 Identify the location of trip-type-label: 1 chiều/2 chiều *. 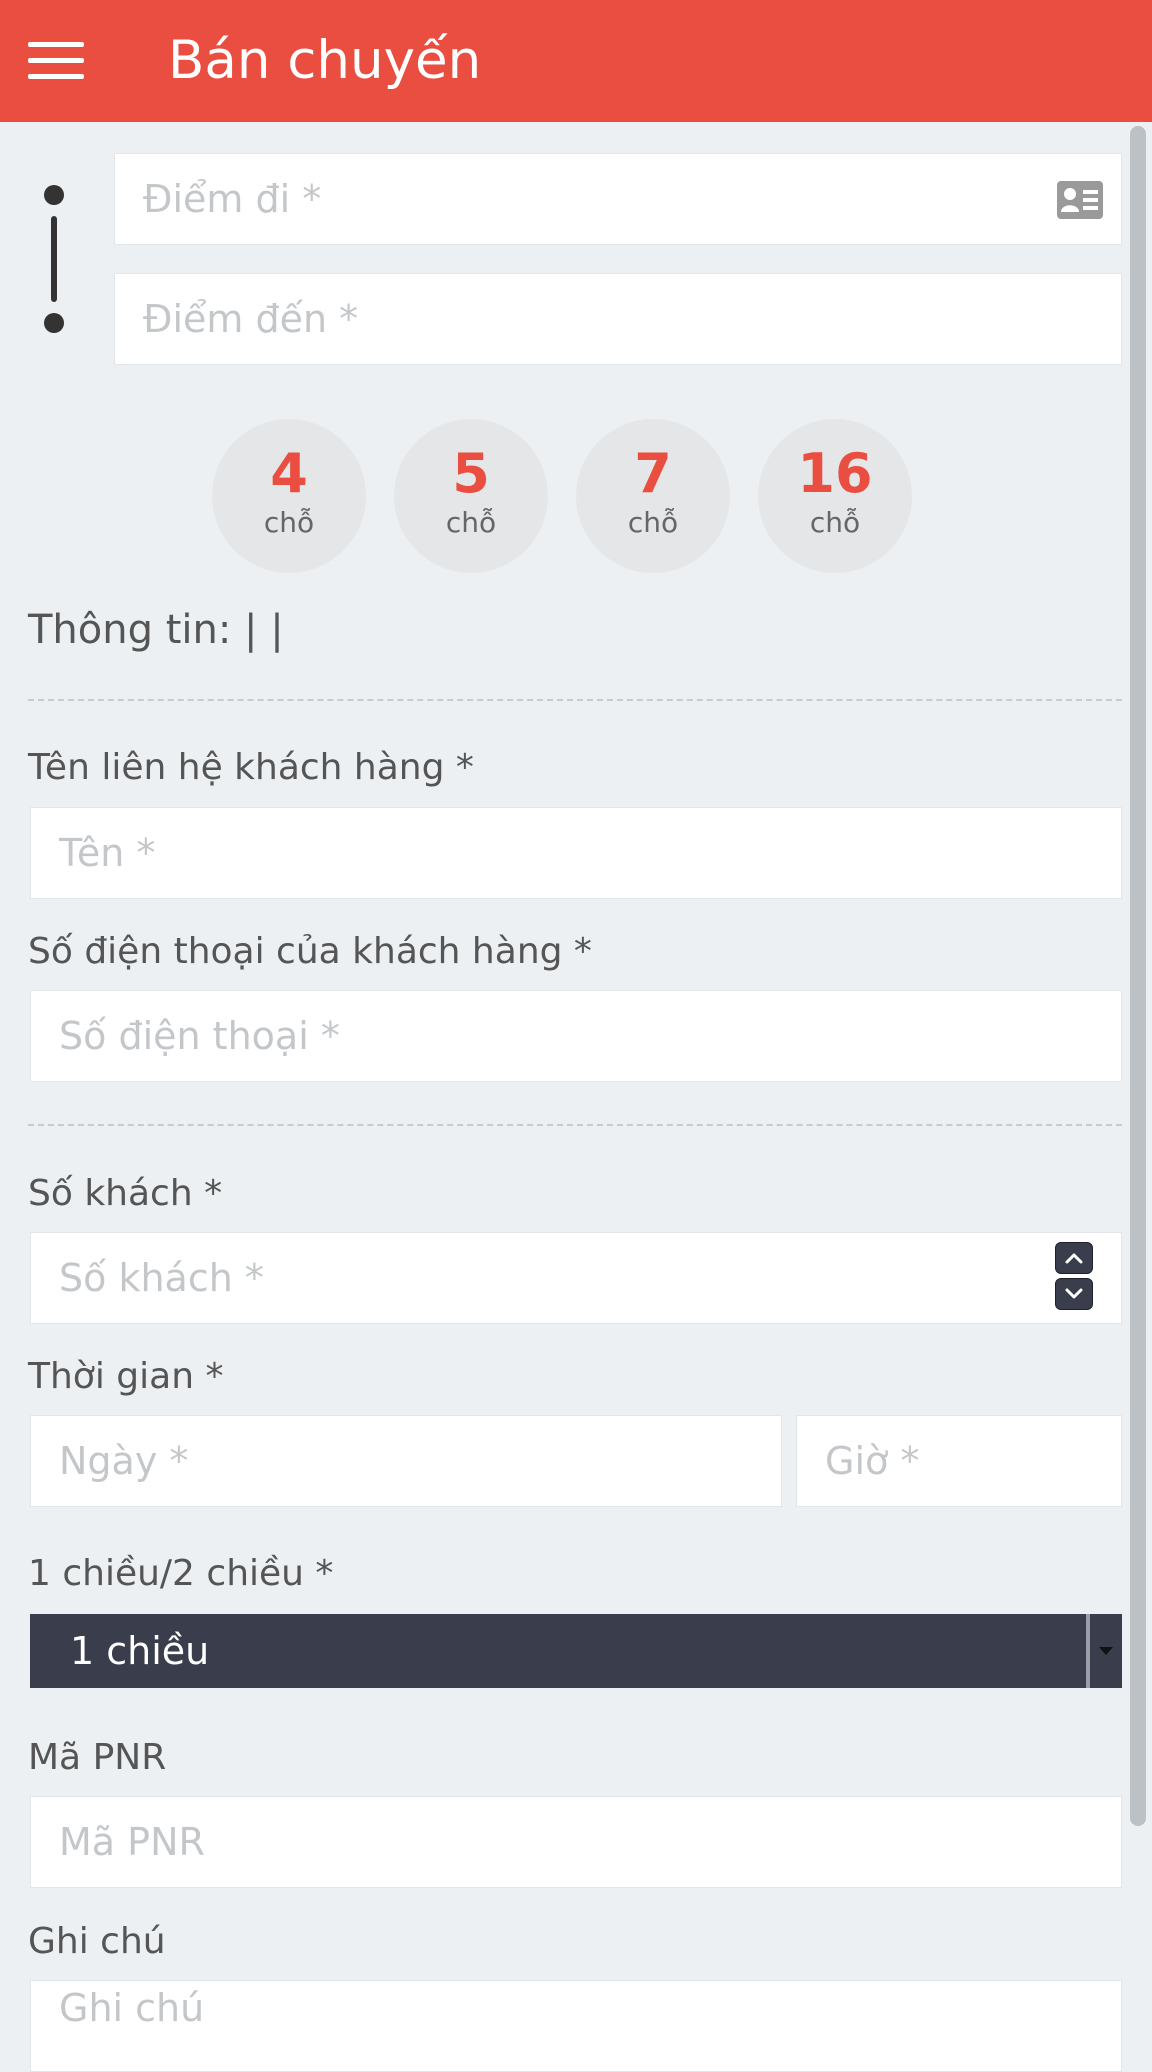
(181, 1573).